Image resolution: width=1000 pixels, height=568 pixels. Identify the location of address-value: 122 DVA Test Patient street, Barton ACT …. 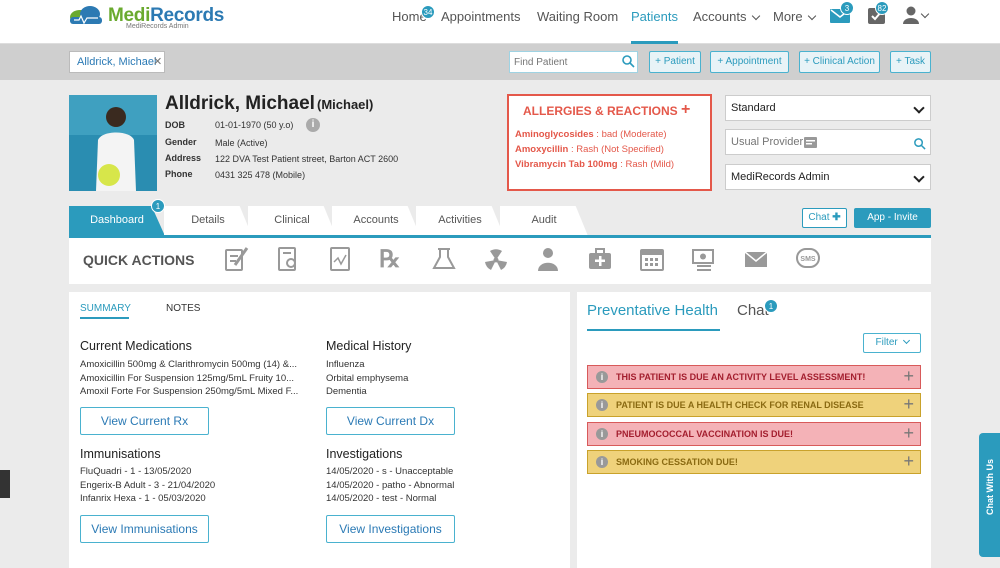
(307, 159).